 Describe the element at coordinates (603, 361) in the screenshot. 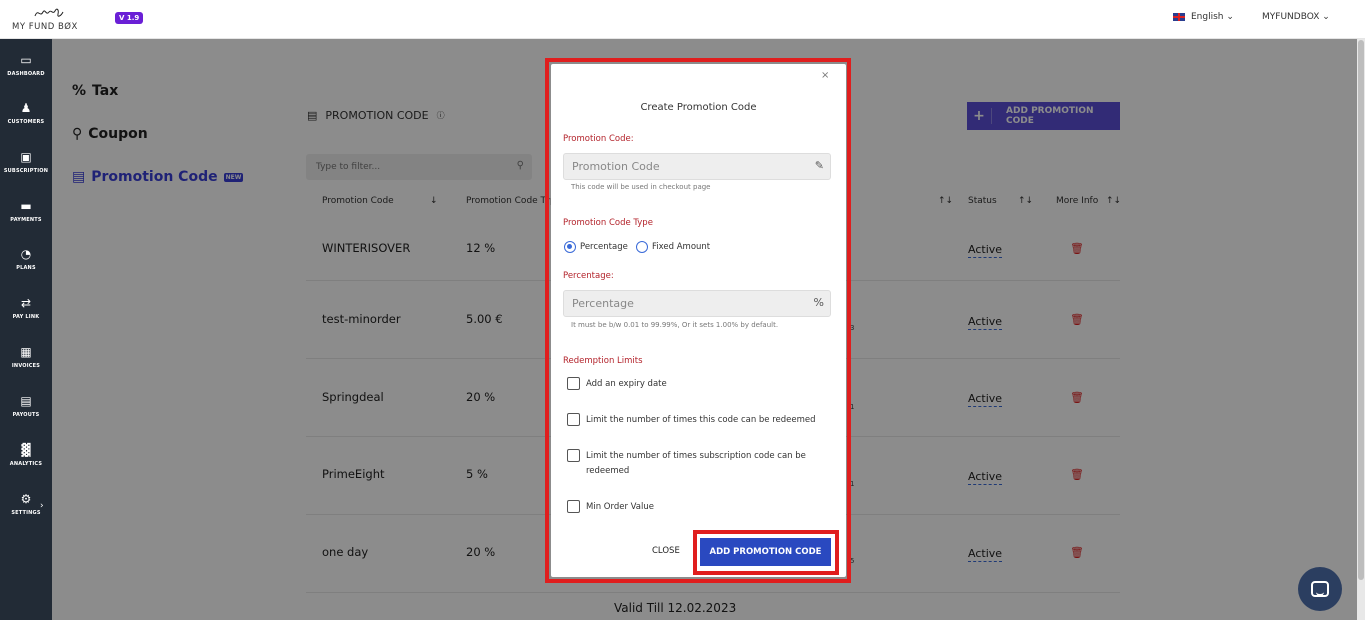

I see `redemption-limits-label: Redemption Limits` at that location.